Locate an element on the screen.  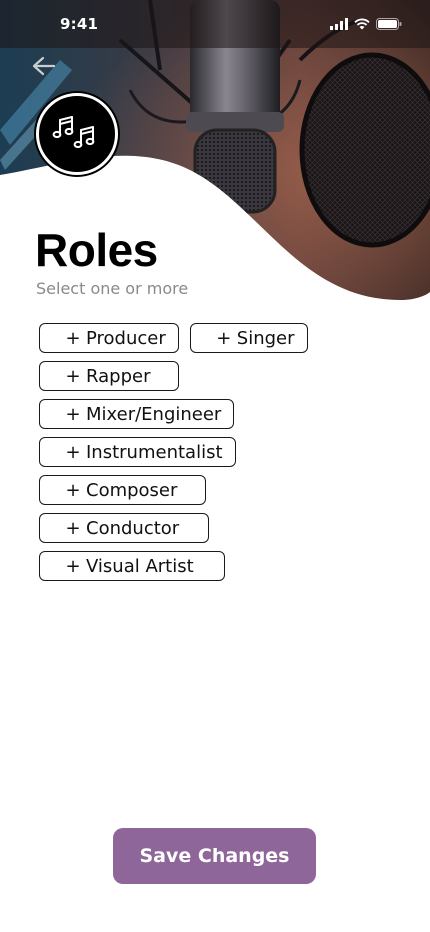
role-chip-producer: + Producer is located at coordinates (109, 338).